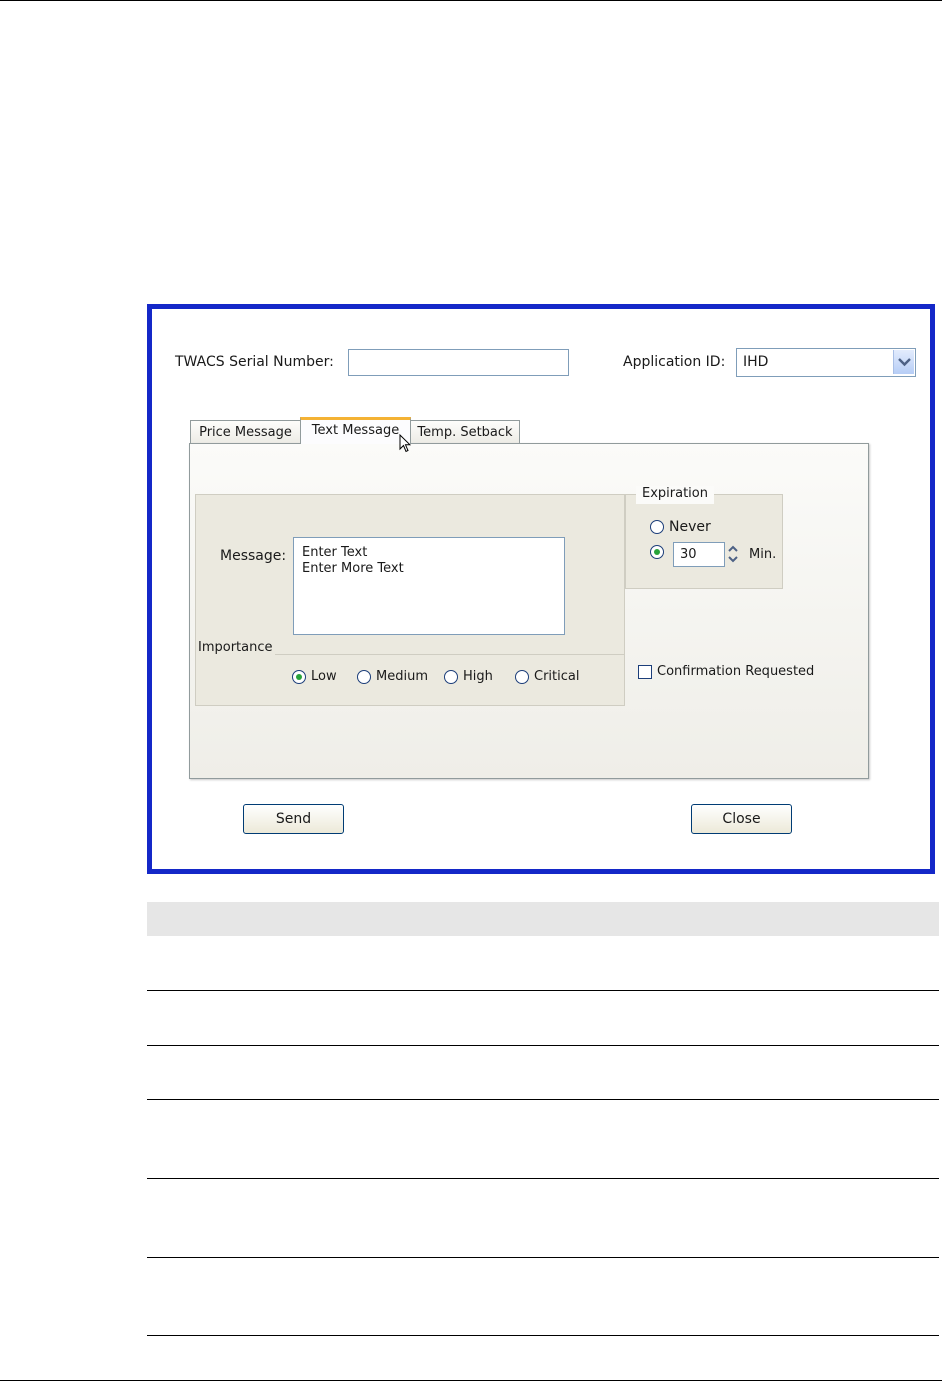 The width and height of the screenshot is (942, 1383). Describe the element at coordinates (253, 556) in the screenshot. I see `message-label: Message:` at that location.